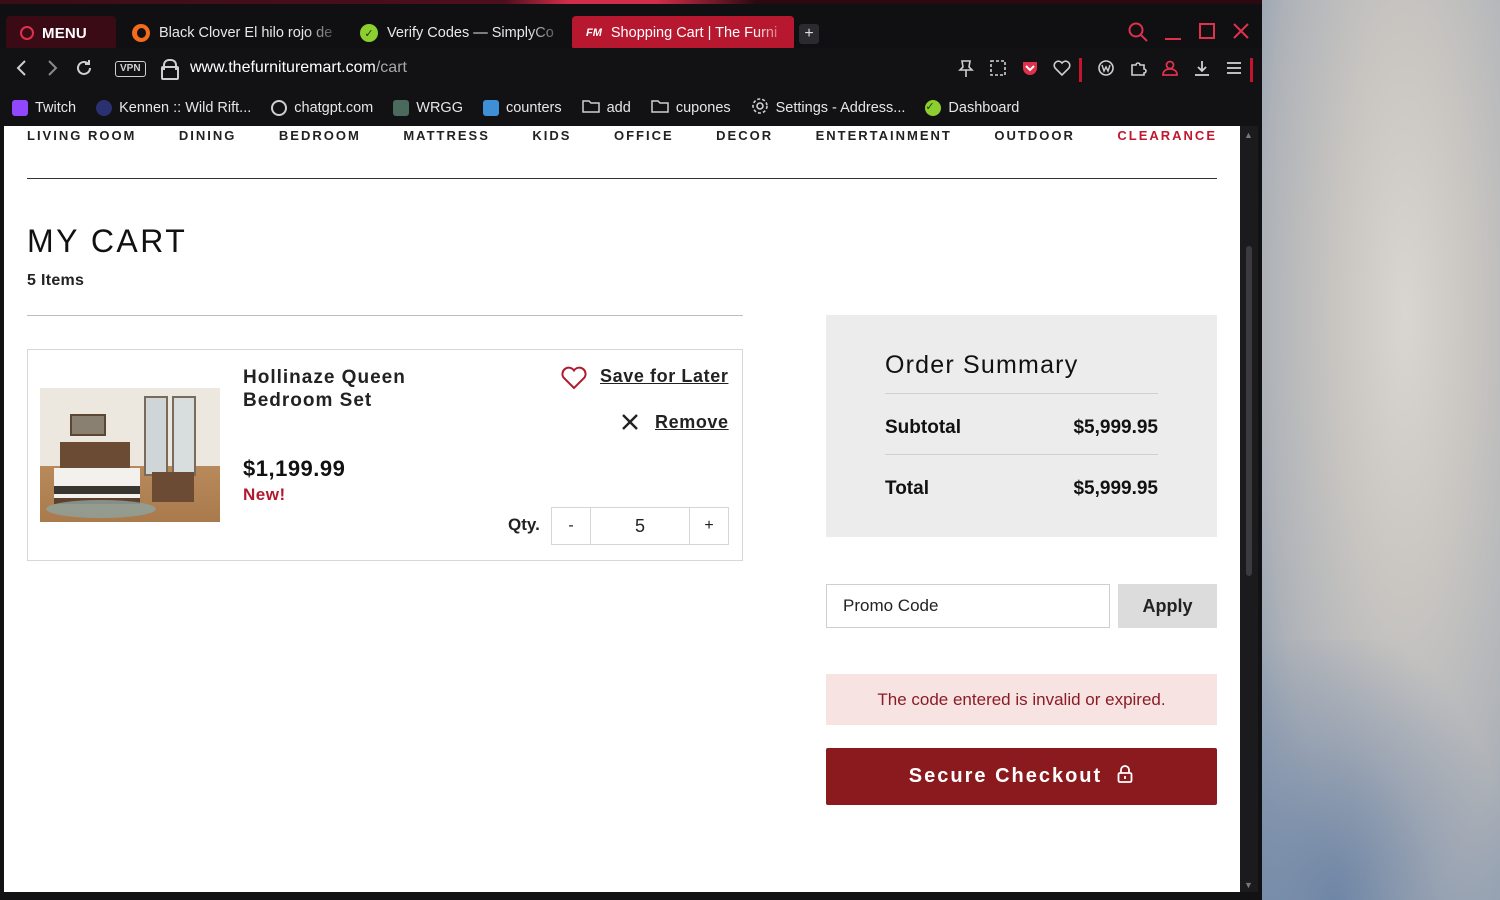 The image size is (1500, 900). Describe the element at coordinates (760, 108) in the screenshot. I see `gear-icon` at that location.